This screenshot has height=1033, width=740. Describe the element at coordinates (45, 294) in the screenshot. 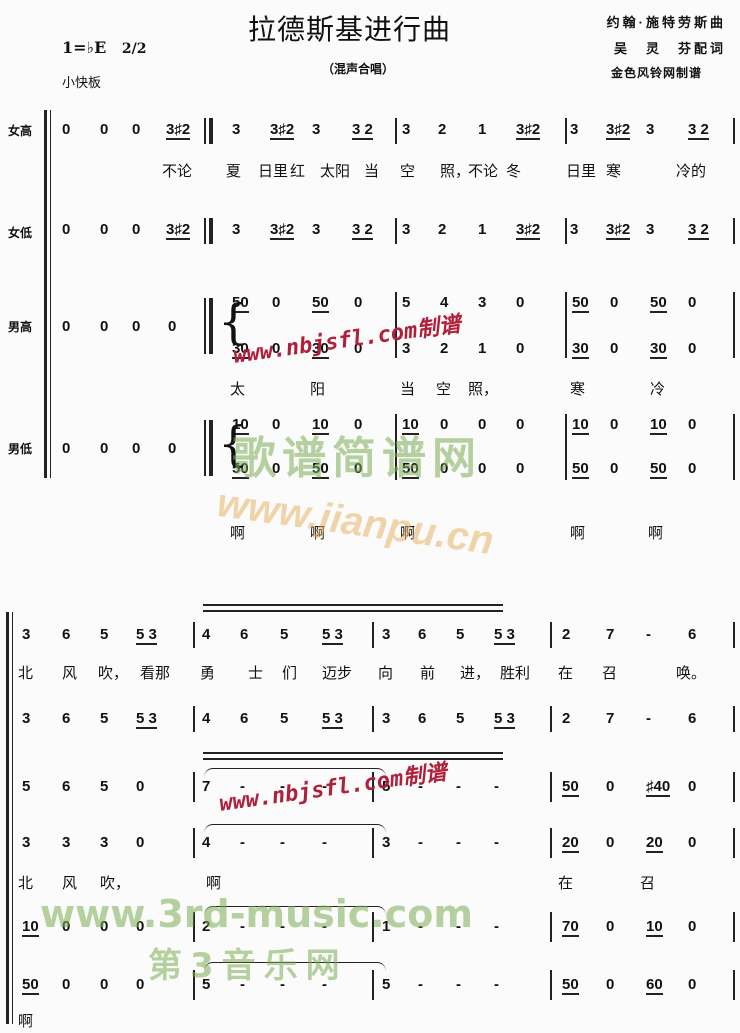

I see `system1-bracket` at that location.